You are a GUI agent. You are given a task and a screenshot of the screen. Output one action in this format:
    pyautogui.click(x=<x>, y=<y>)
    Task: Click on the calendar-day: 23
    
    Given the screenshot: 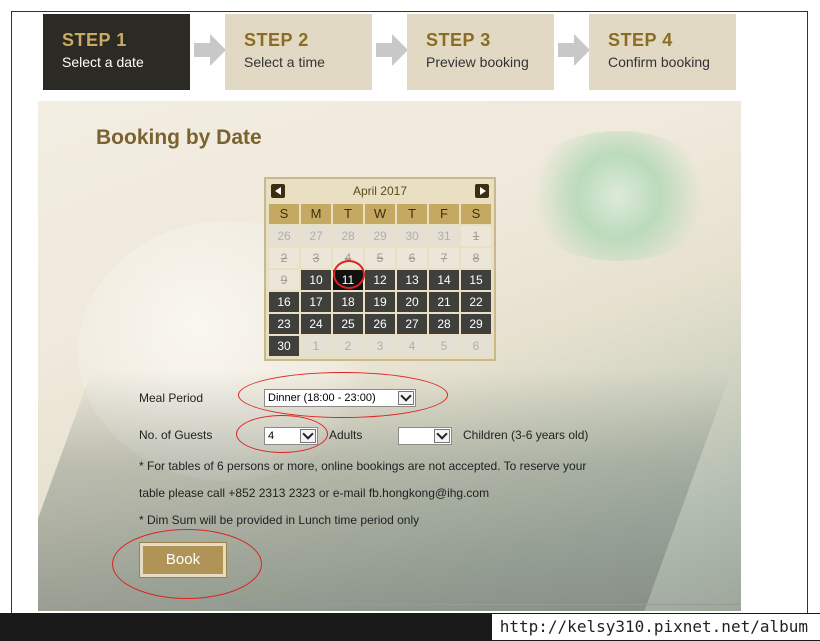 What is the action you would take?
    pyautogui.click(x=284, y=324)
    